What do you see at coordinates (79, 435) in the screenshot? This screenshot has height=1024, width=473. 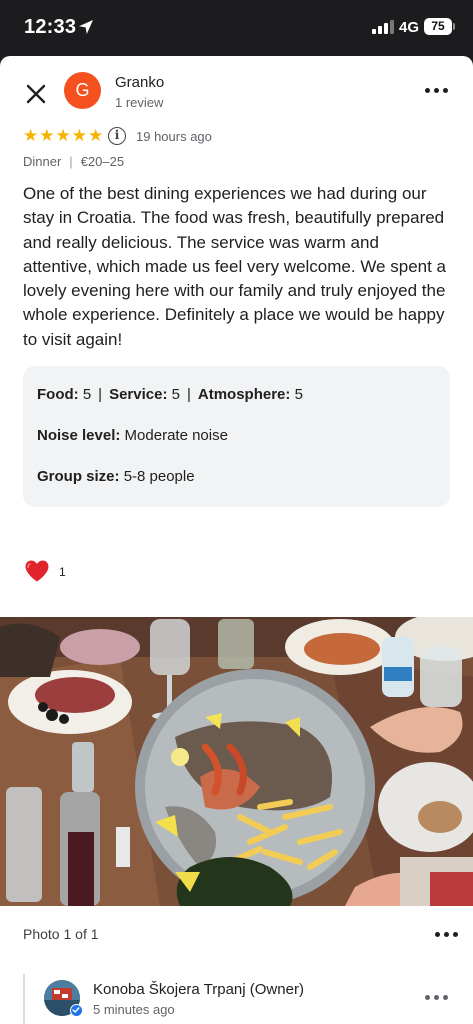 I see `noise-label: Noise level:` at bounding box center [79, 435].